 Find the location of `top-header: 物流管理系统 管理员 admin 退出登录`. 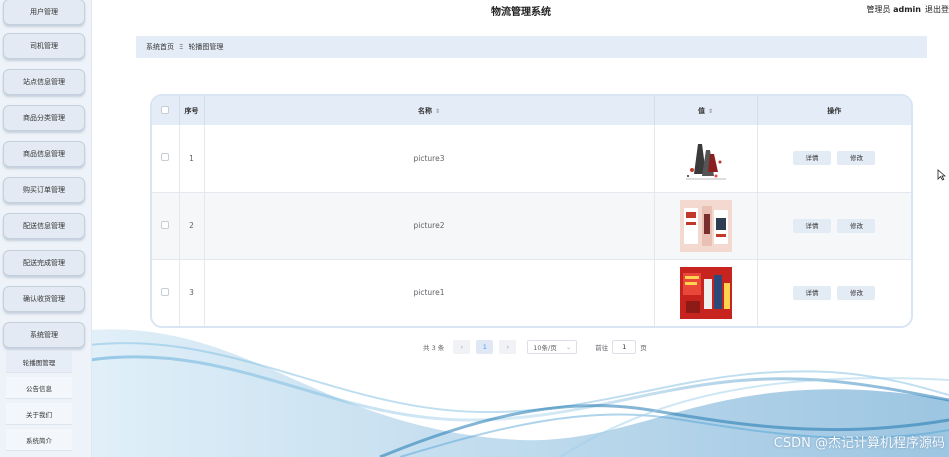

top-header: 物流管理系统 管理员 admin 退出登录 is located at coordinates (521, 11).